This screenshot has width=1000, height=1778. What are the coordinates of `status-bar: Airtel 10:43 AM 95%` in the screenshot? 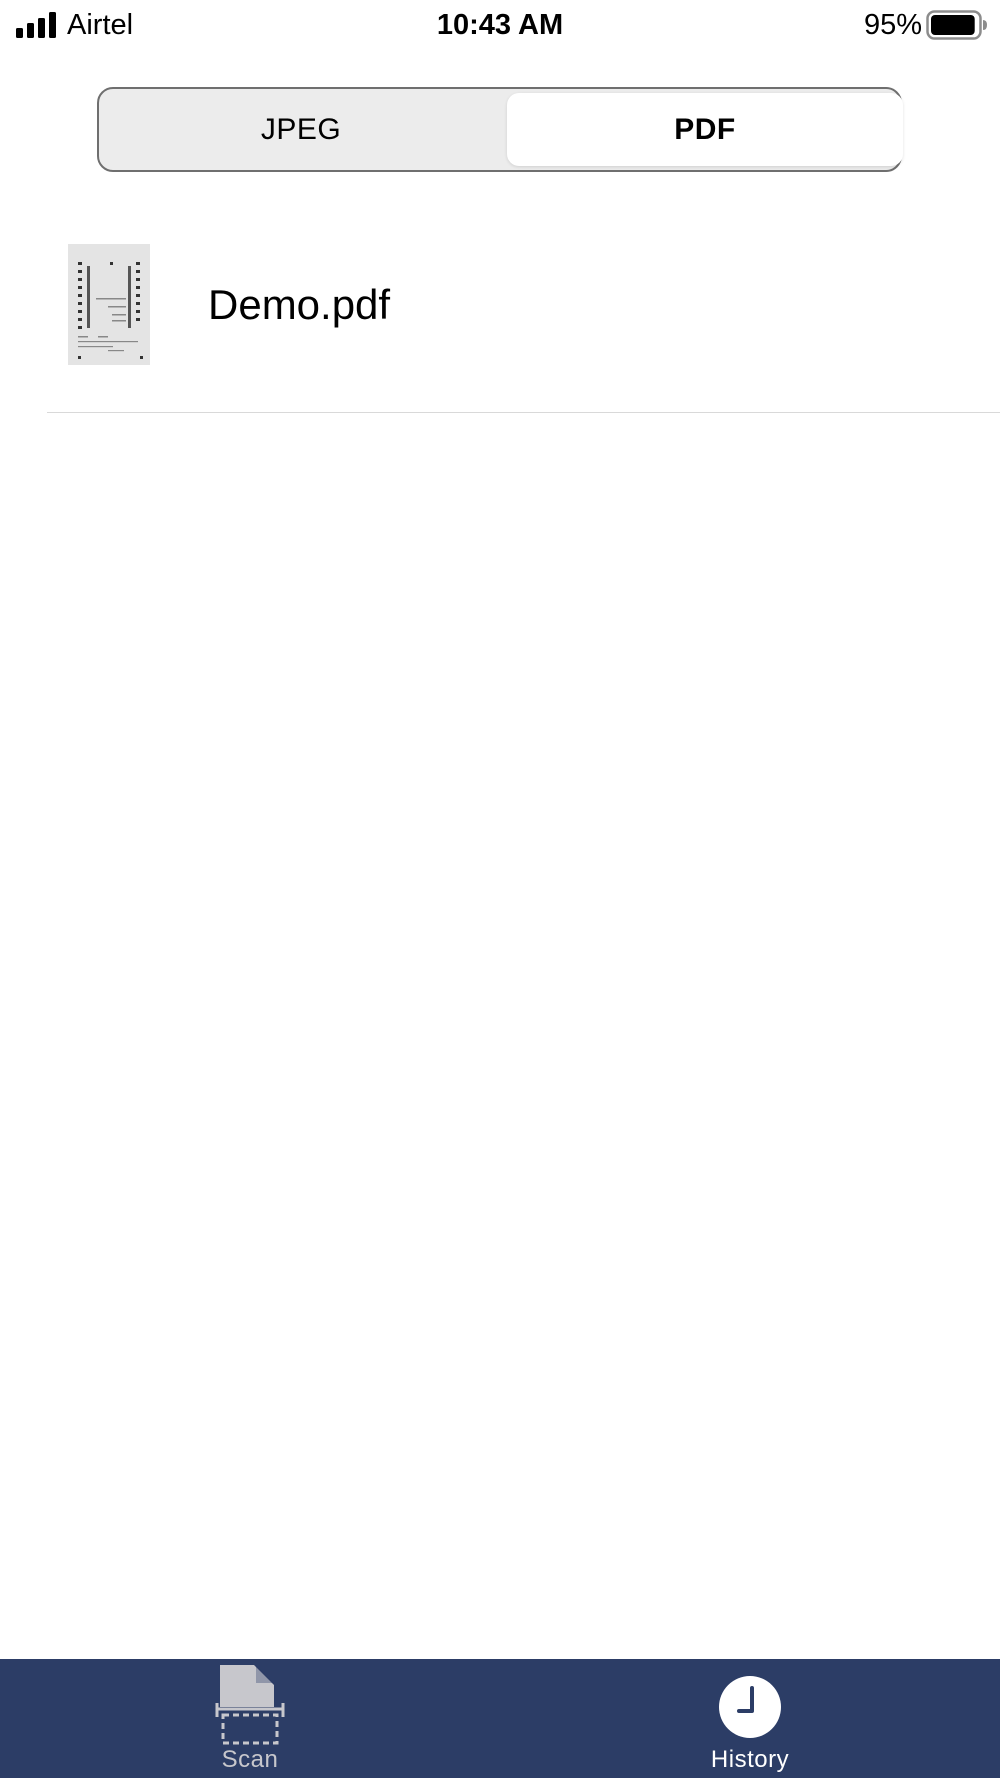 It's located at (500, 25).